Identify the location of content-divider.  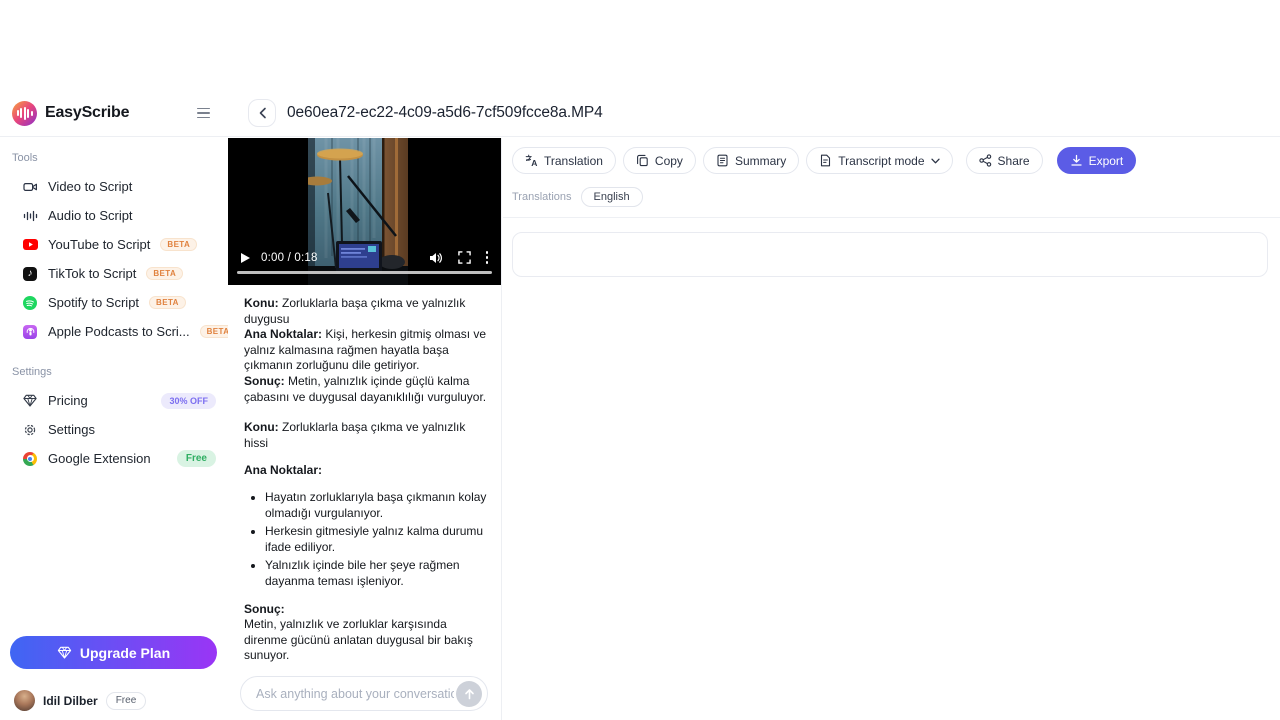
(891, 217).